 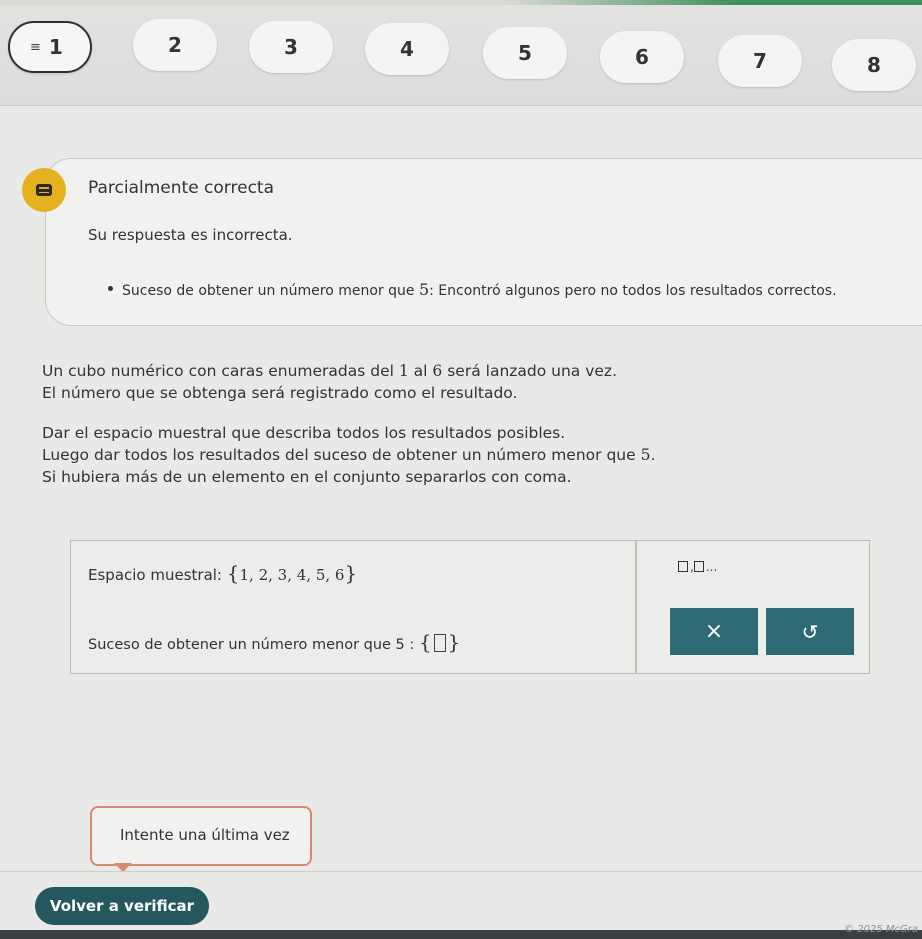 I want to click on sample-space-row: Espacio muestral: {1, 2, 3, 4, 5, 6}, so click(x=222, y=573).